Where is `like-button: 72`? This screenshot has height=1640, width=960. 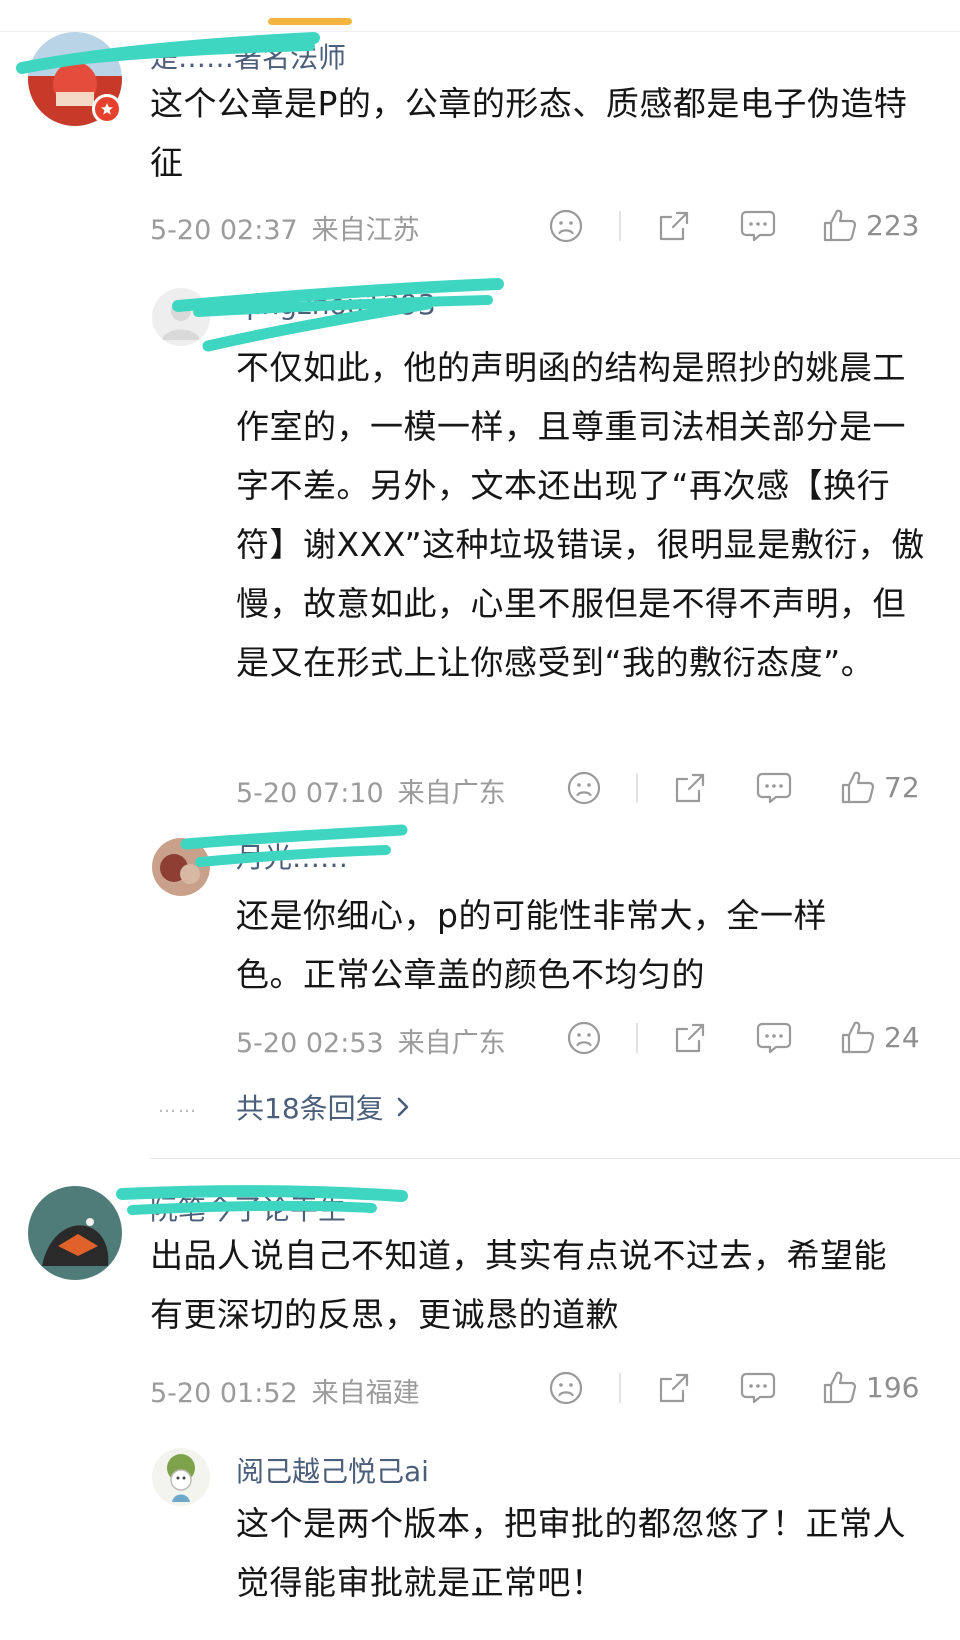 like-button: 72 is located at coordinates (880, 787).